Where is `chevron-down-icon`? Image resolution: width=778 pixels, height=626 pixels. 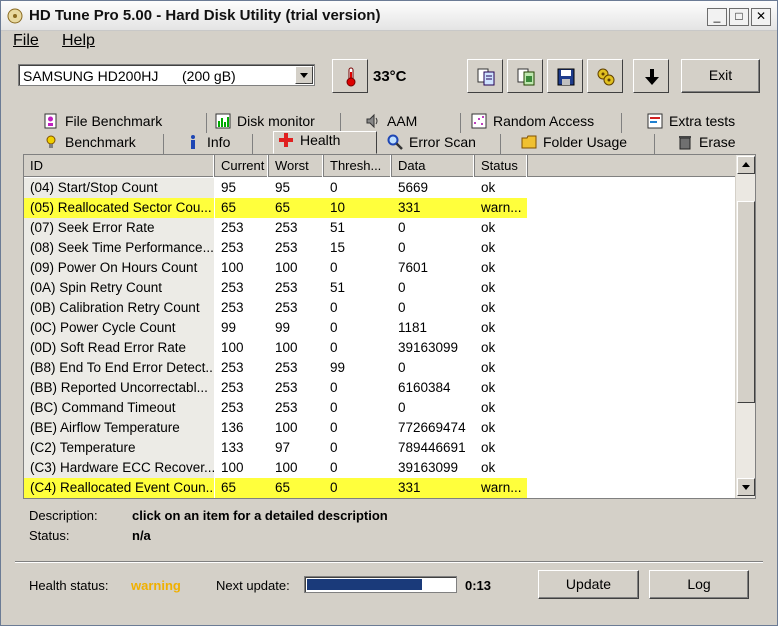 chevron-down-icon is located at coordinates (304, 75).